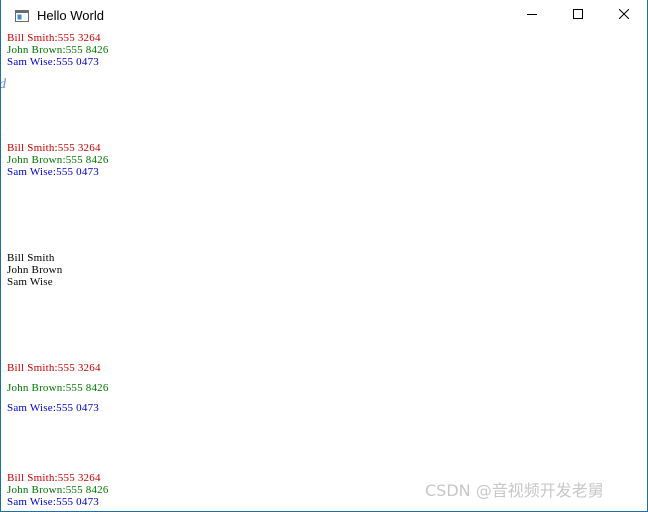 Image resolution: width=648 pixels, height=512 pixels. I want to click on close-icon, so click(624, 15).